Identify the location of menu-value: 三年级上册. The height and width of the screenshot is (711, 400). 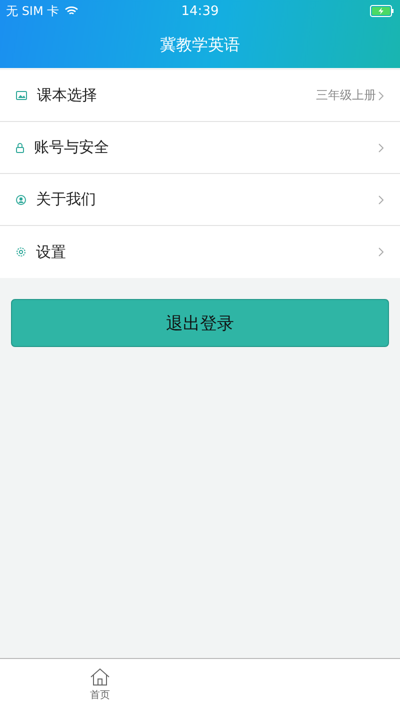
(346, 95).